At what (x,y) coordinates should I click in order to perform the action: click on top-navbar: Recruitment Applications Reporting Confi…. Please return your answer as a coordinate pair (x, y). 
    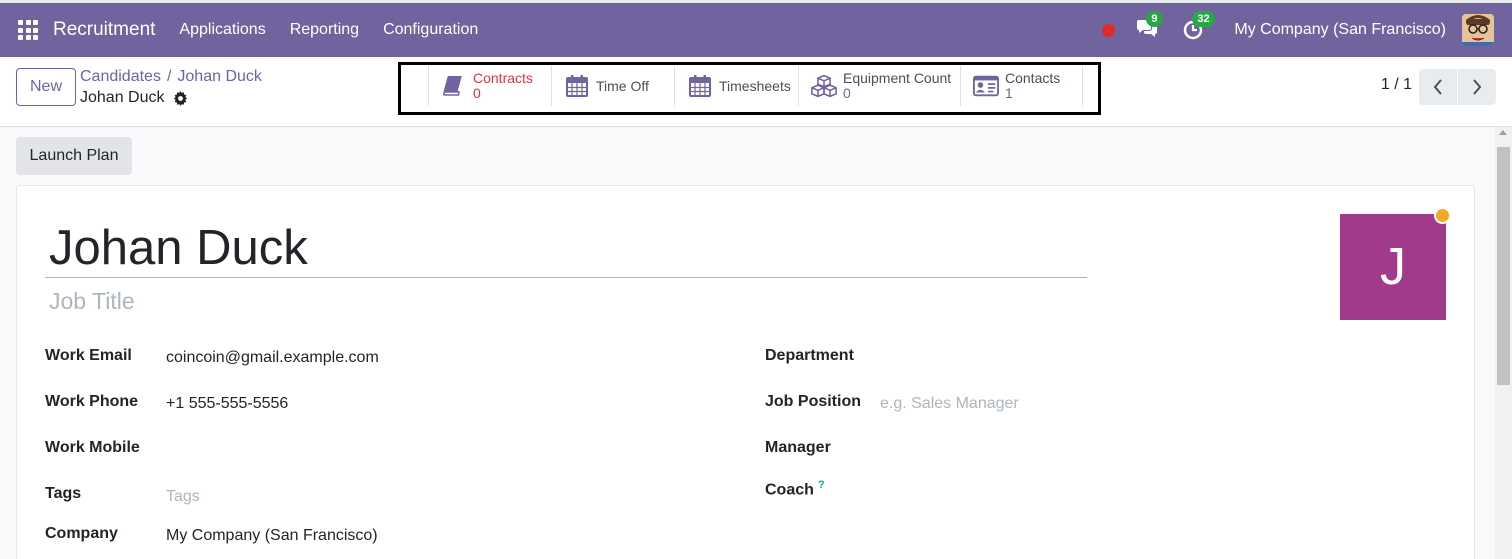
    Looking at the image, I should click on (756, 30).